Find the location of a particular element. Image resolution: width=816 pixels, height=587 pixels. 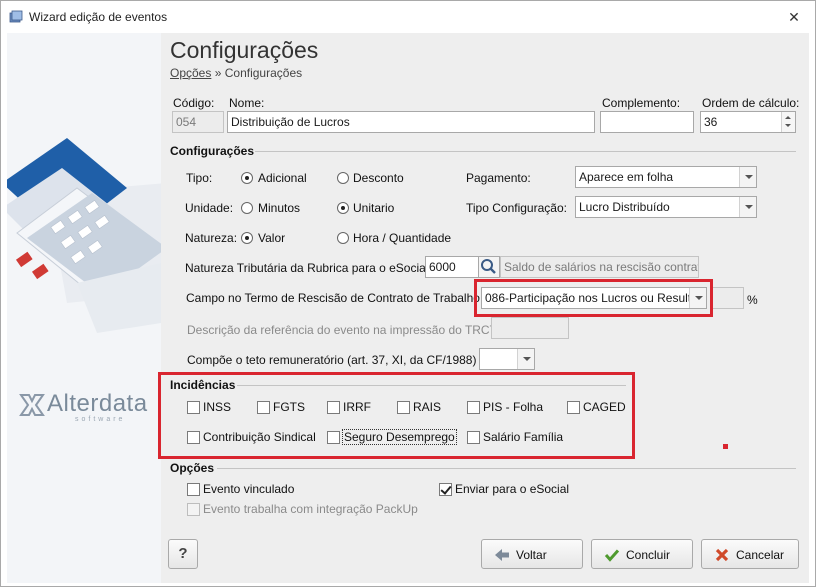

ordem-calculo-label: Ordem de cálculo: is located at coordinates (751, 103).